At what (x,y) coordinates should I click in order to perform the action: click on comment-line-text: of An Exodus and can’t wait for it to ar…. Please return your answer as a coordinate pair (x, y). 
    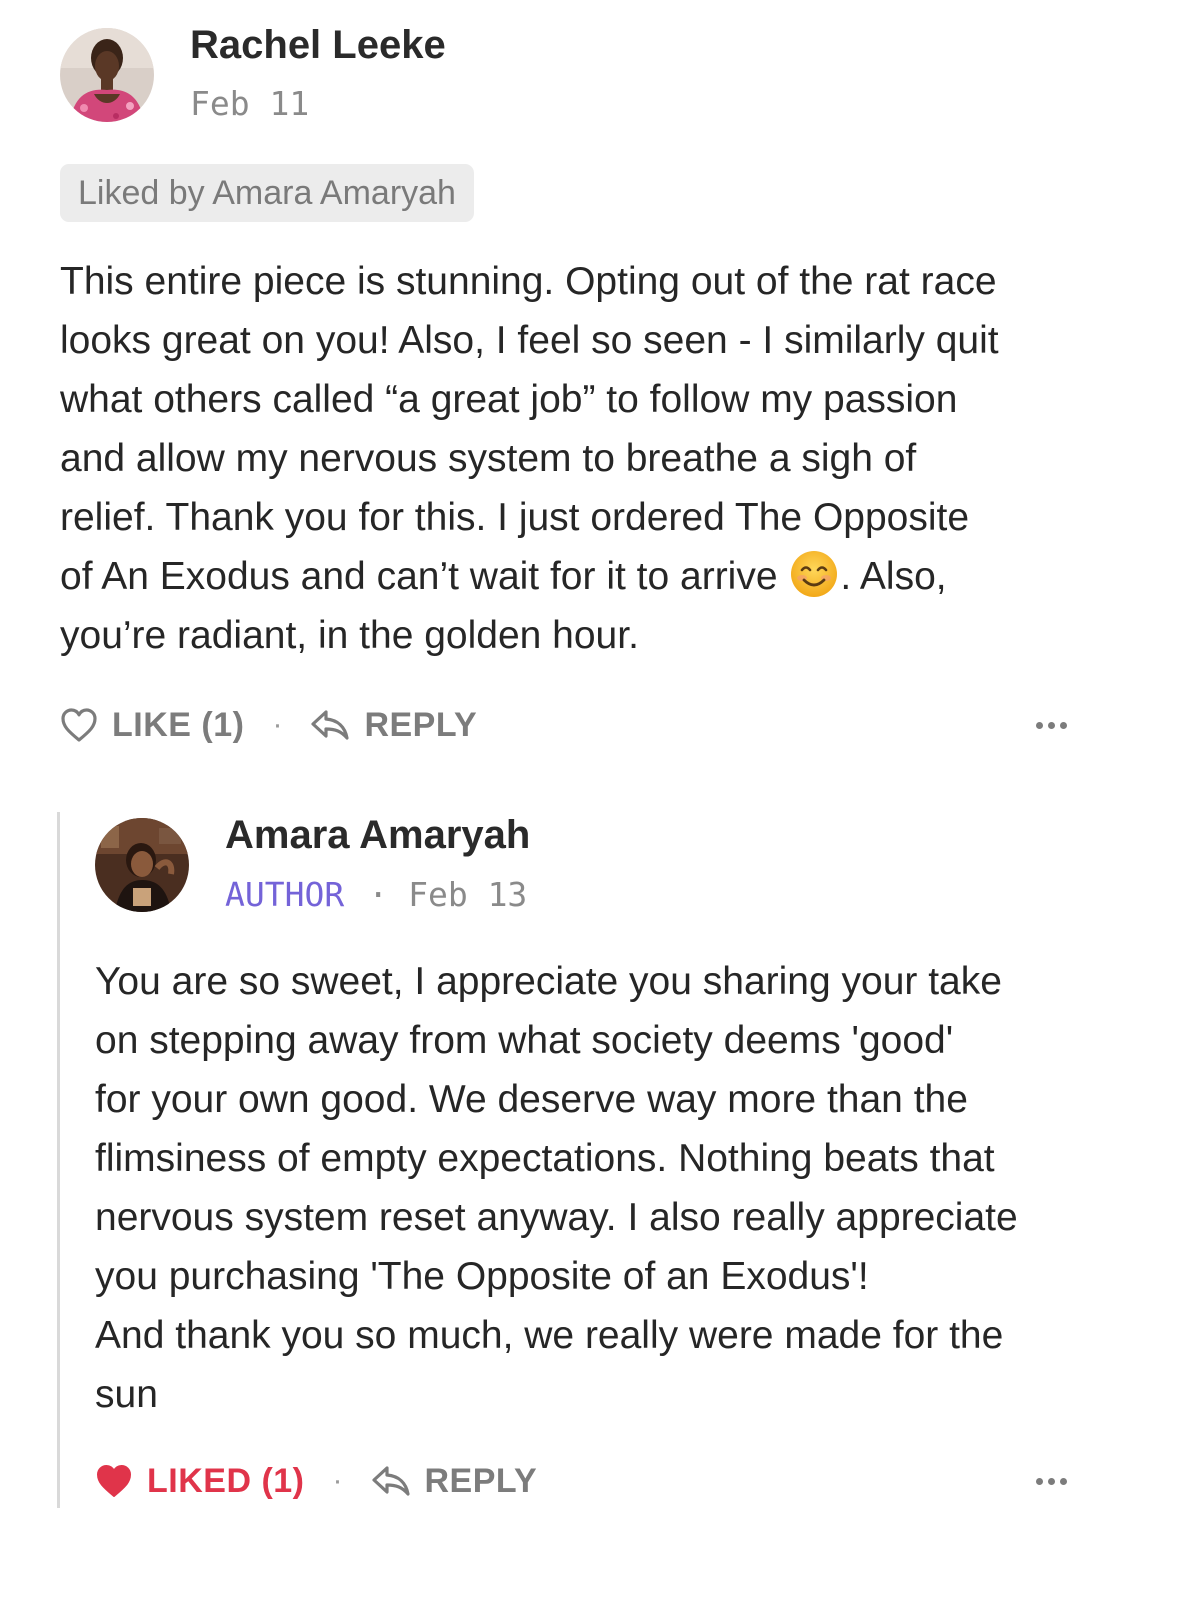
    Looking at the image, I should click on (424, 576).